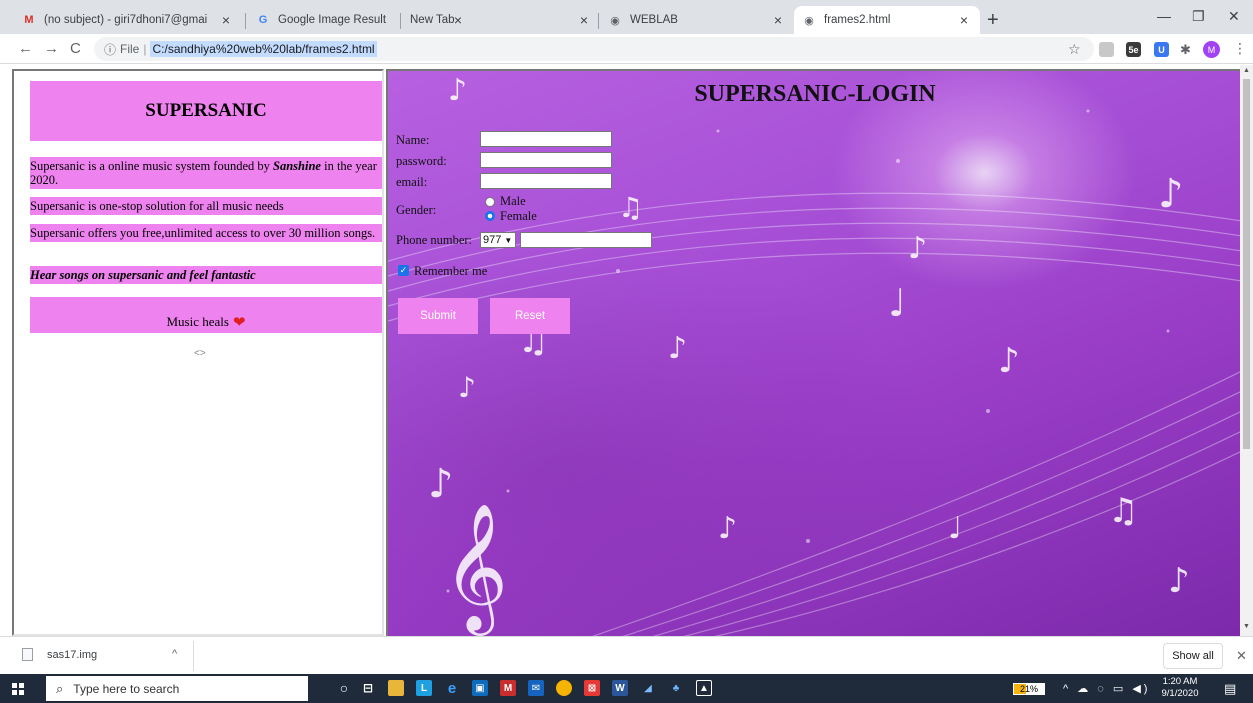 This screenshot has width=1253, height=703. I want to click on founder-name: Sanshine, so click(297, 166).